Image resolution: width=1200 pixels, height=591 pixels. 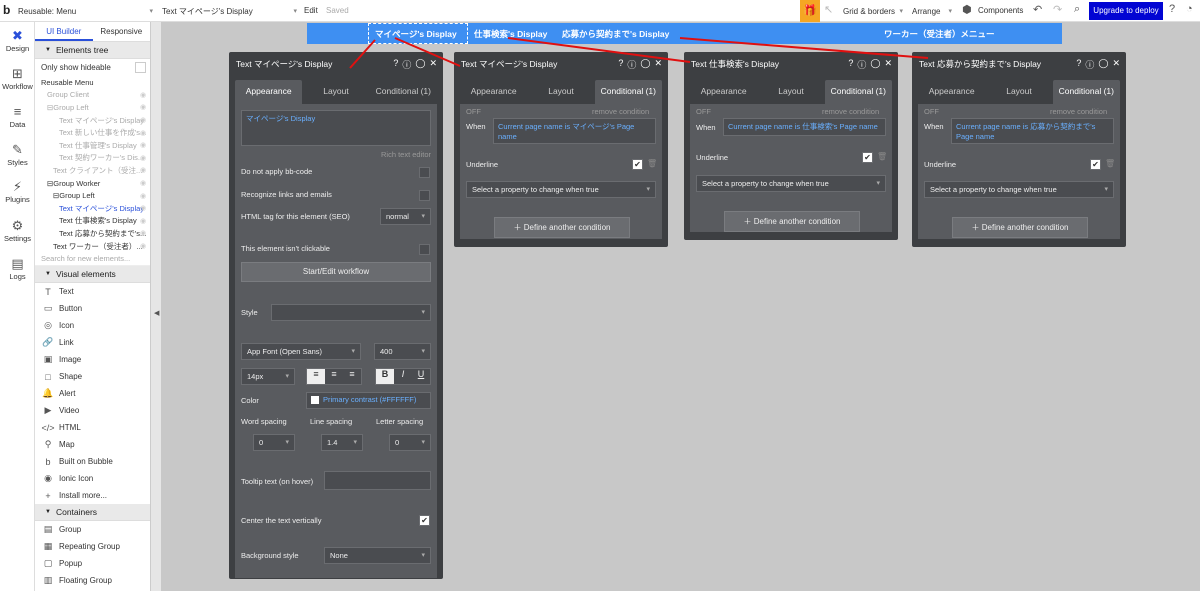 What do you see at coordinates (17, 78) in the screenshot?
I see `sidebar-item-workflow: ⊞ Workflow` at bounding box center [17, 78].